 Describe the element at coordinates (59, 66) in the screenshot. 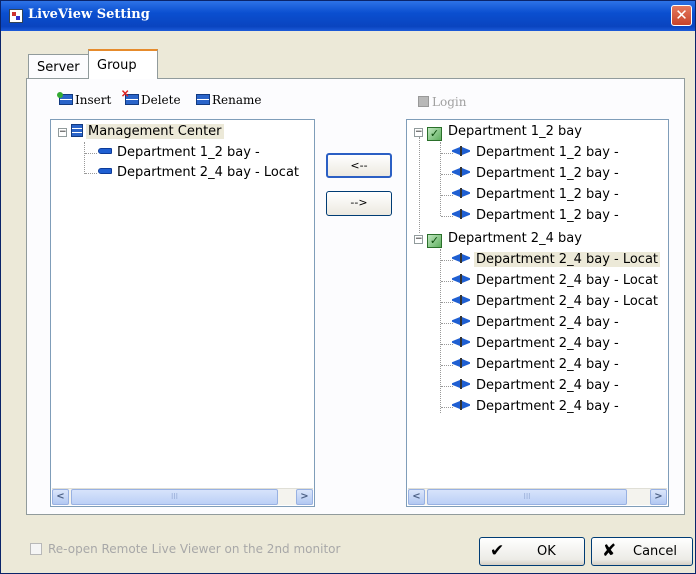

I see `tab-server: Server` at that location.